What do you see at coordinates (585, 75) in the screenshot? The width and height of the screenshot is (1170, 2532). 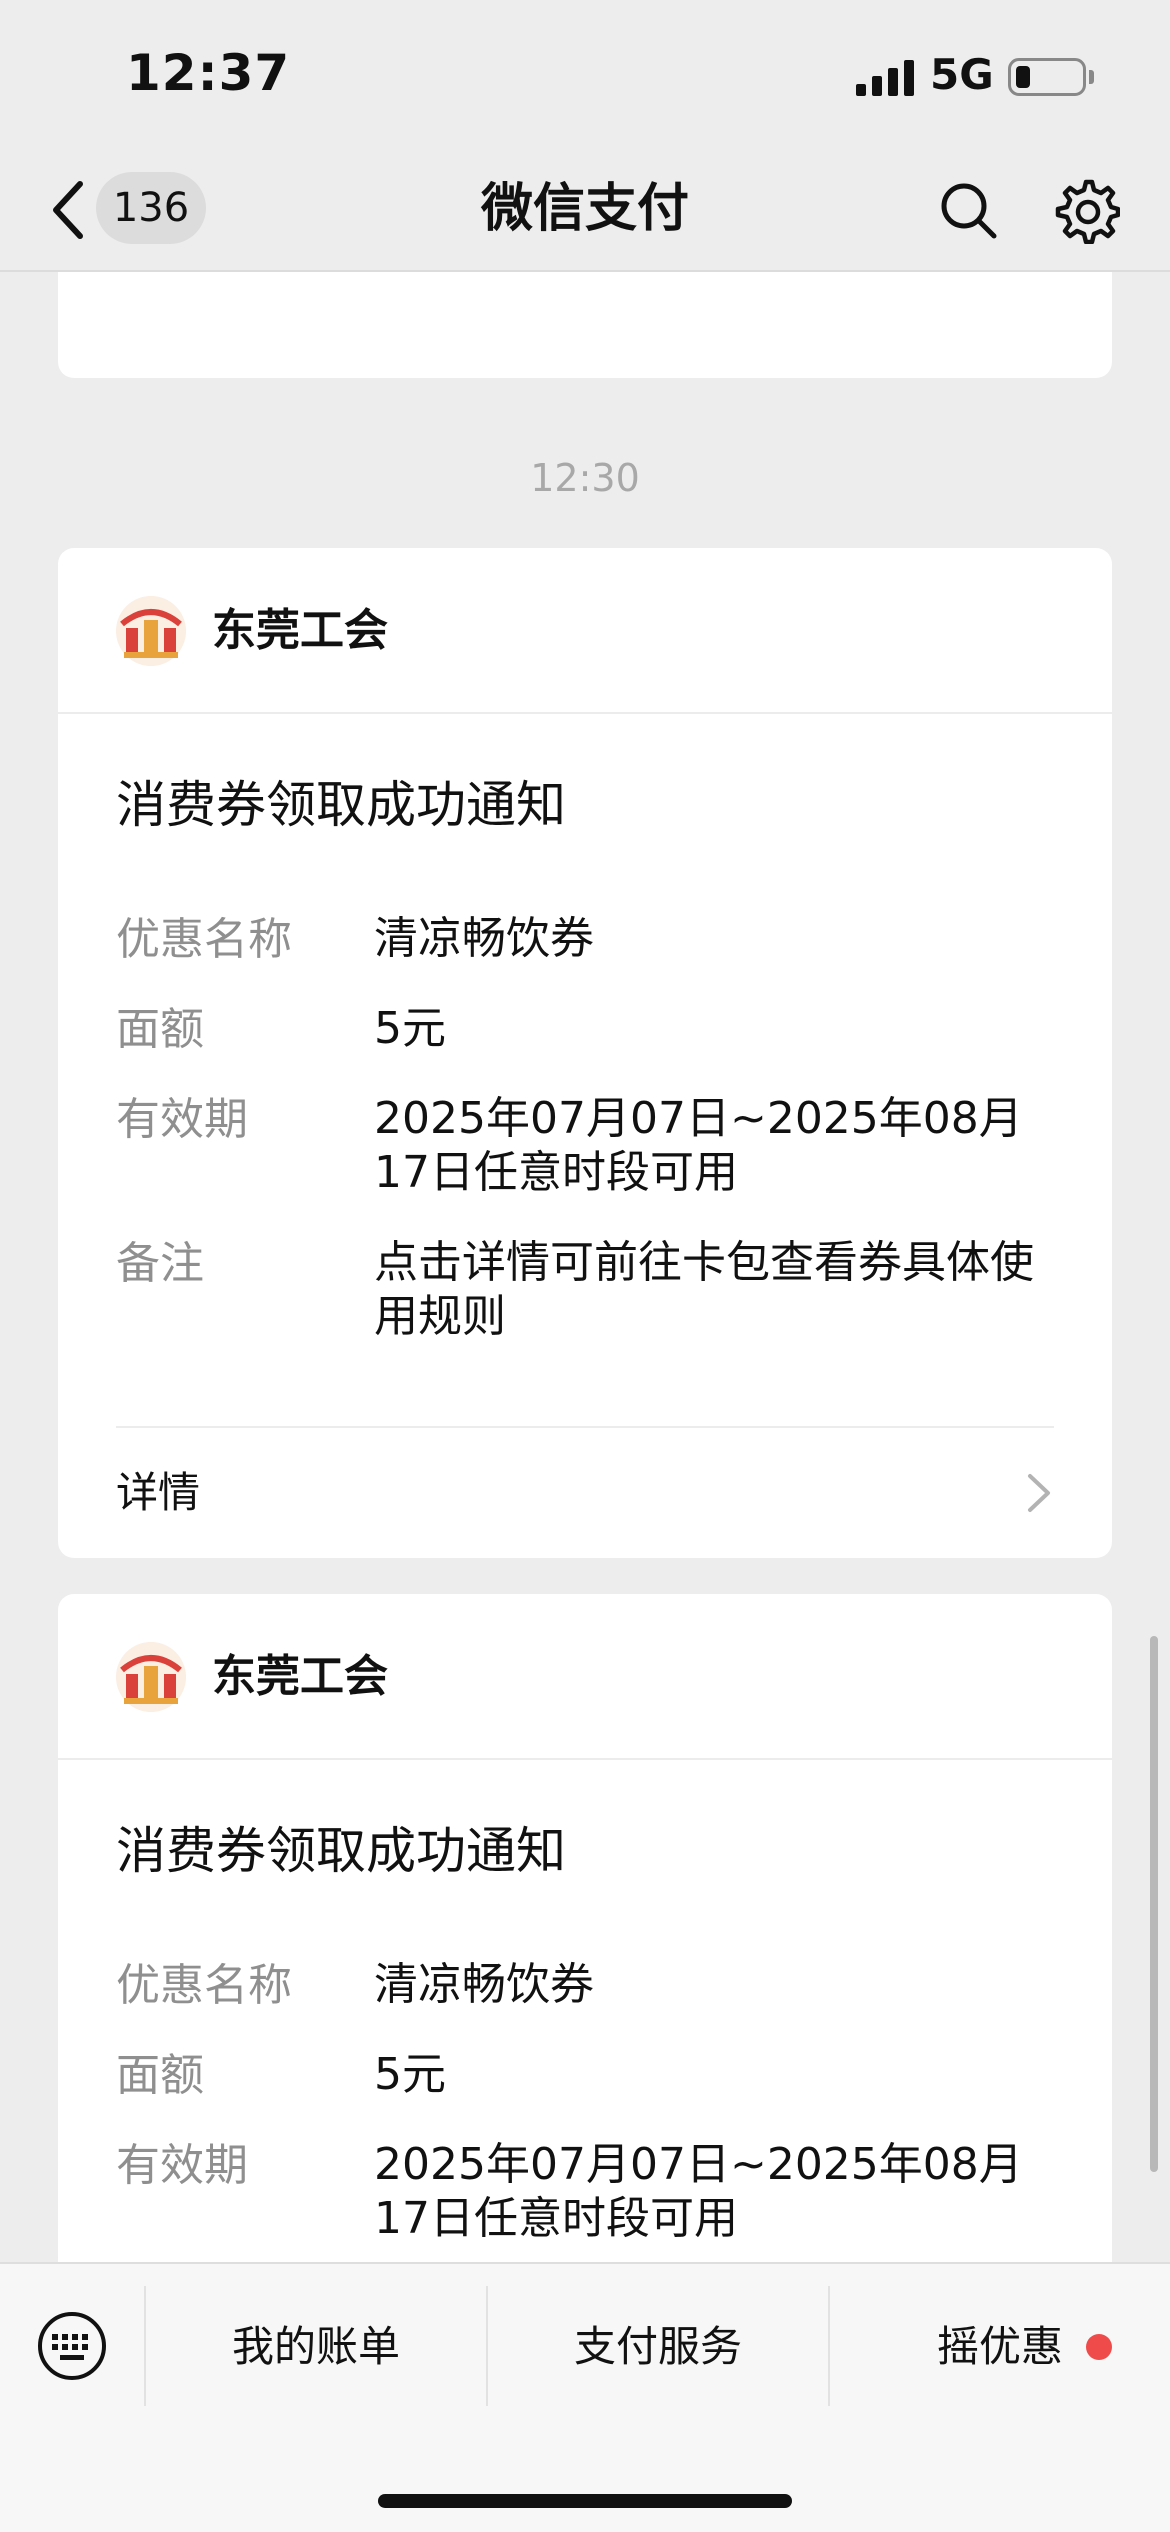 I see `status-bar: 12:37 5G` at bounding box center [585, 75].